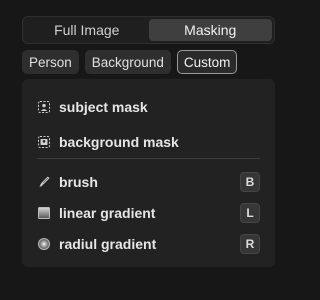 This screenshot has width=320, height=300. I want to click on brush-label: brush, so click(78, 182).